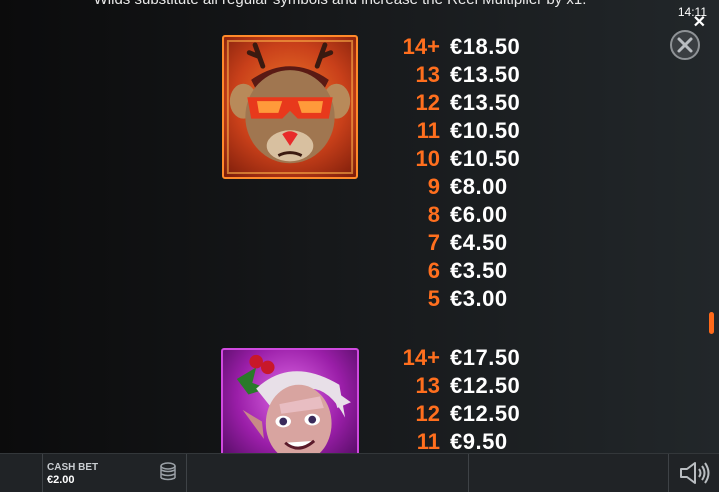 The image size is (719, 492). I want to click on paytable-row: 14+ €18.50, so click(452, 47).